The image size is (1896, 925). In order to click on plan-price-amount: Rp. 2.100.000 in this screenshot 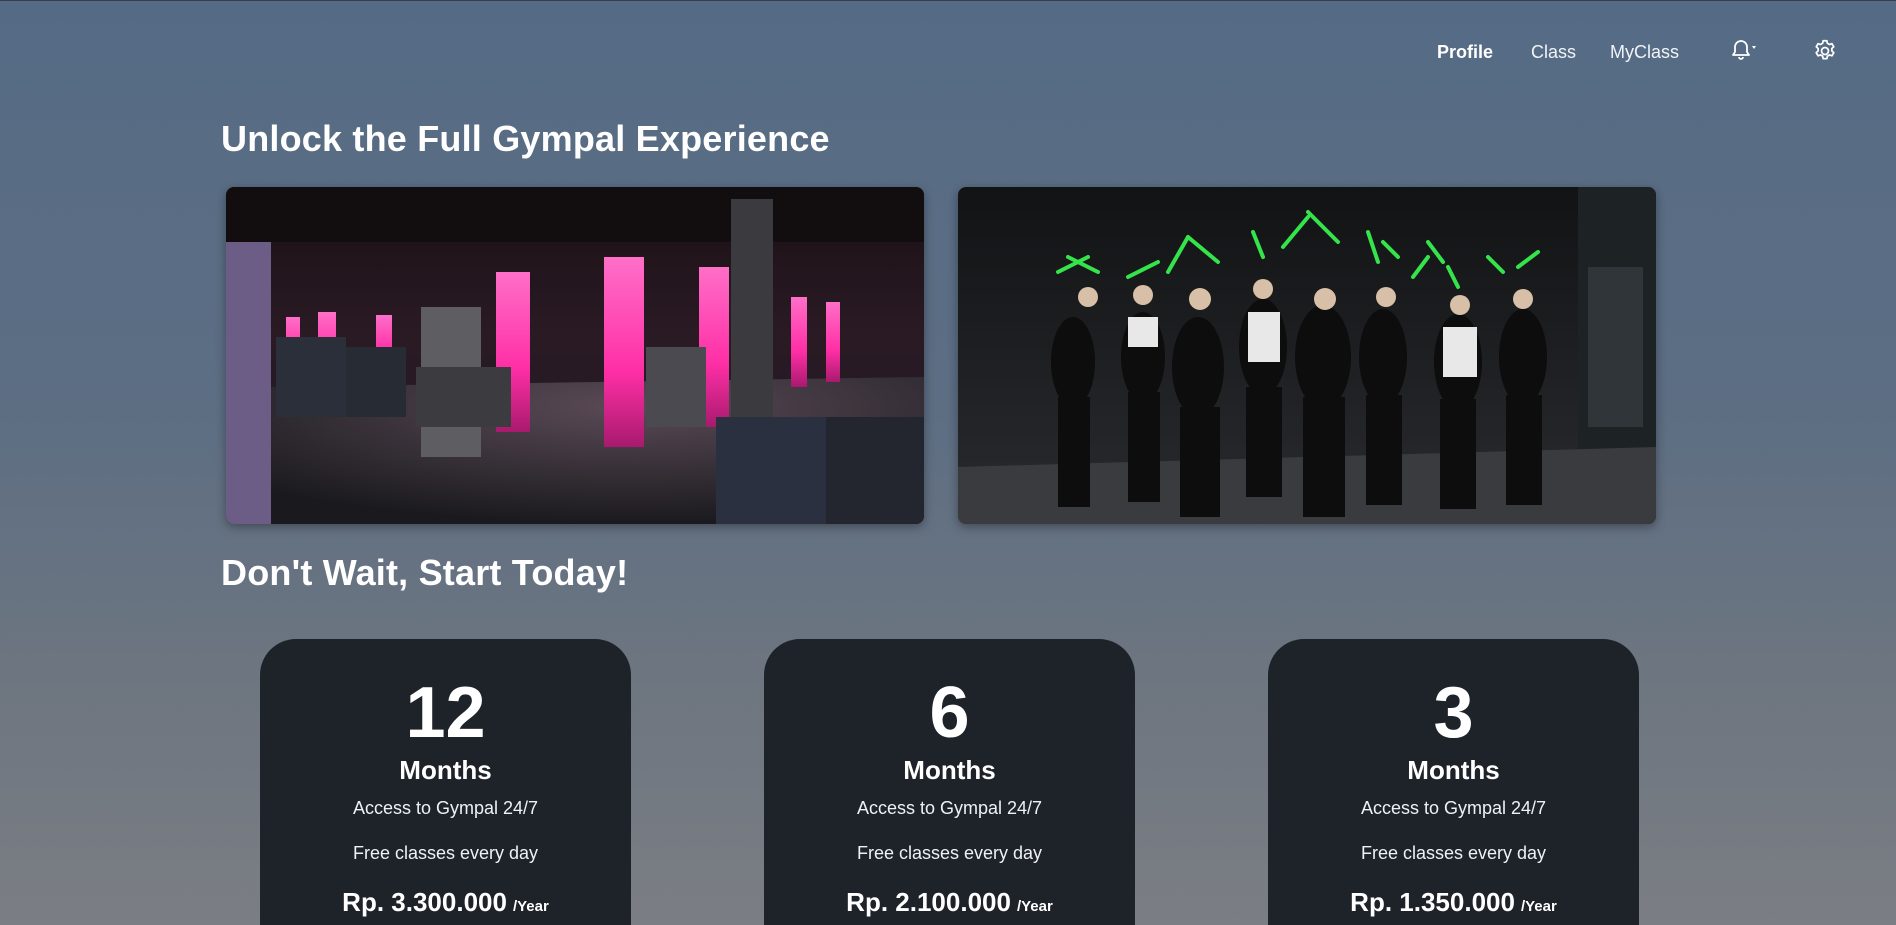, I will do `click(928, 902)`.